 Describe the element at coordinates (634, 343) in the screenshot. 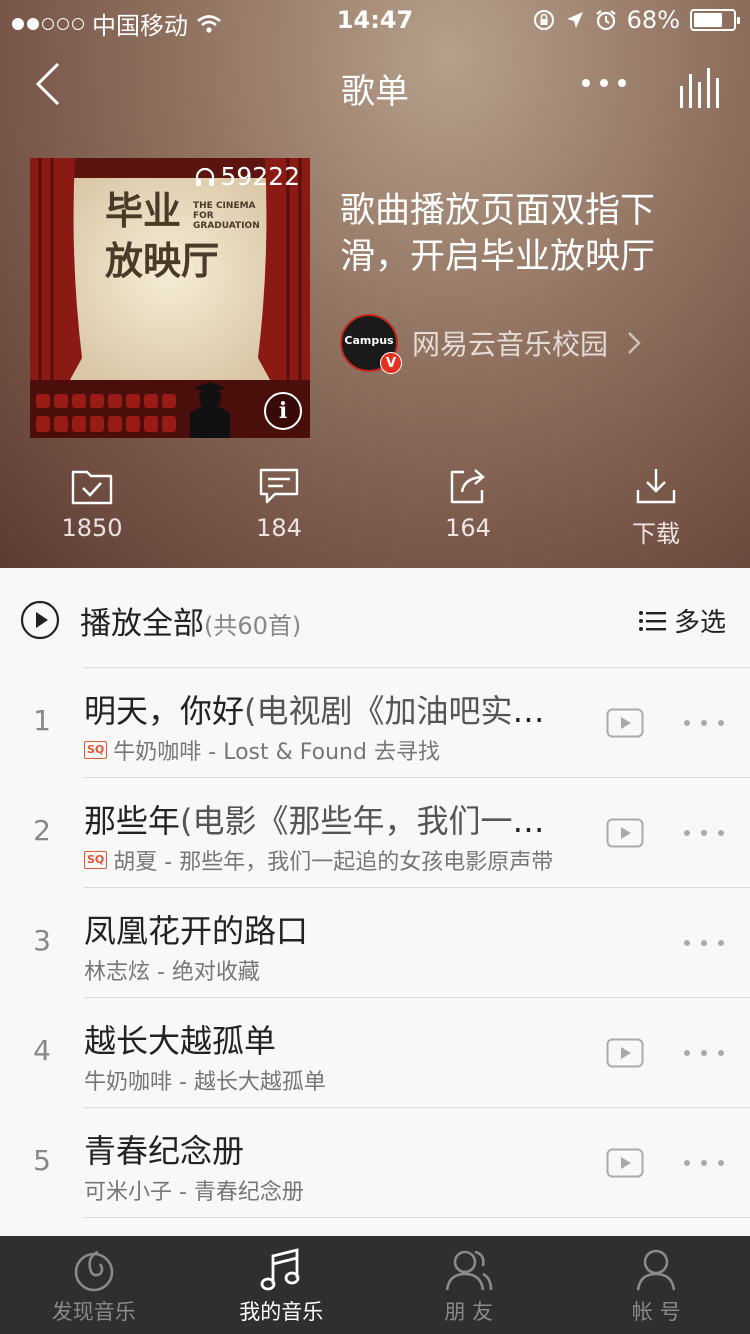

I see `chevron-right-icon` at that location.